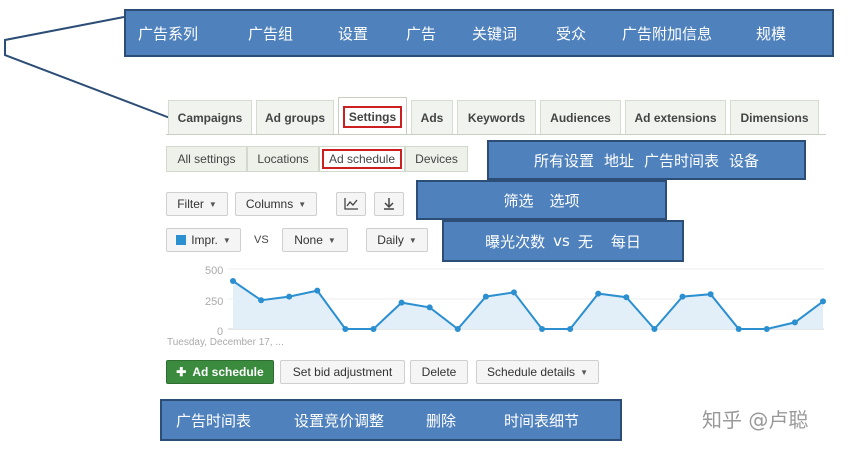 The width and height of the screenshot is (857, 453). I want to click on metric2-dropdown: None ▼, so click(315, 240).